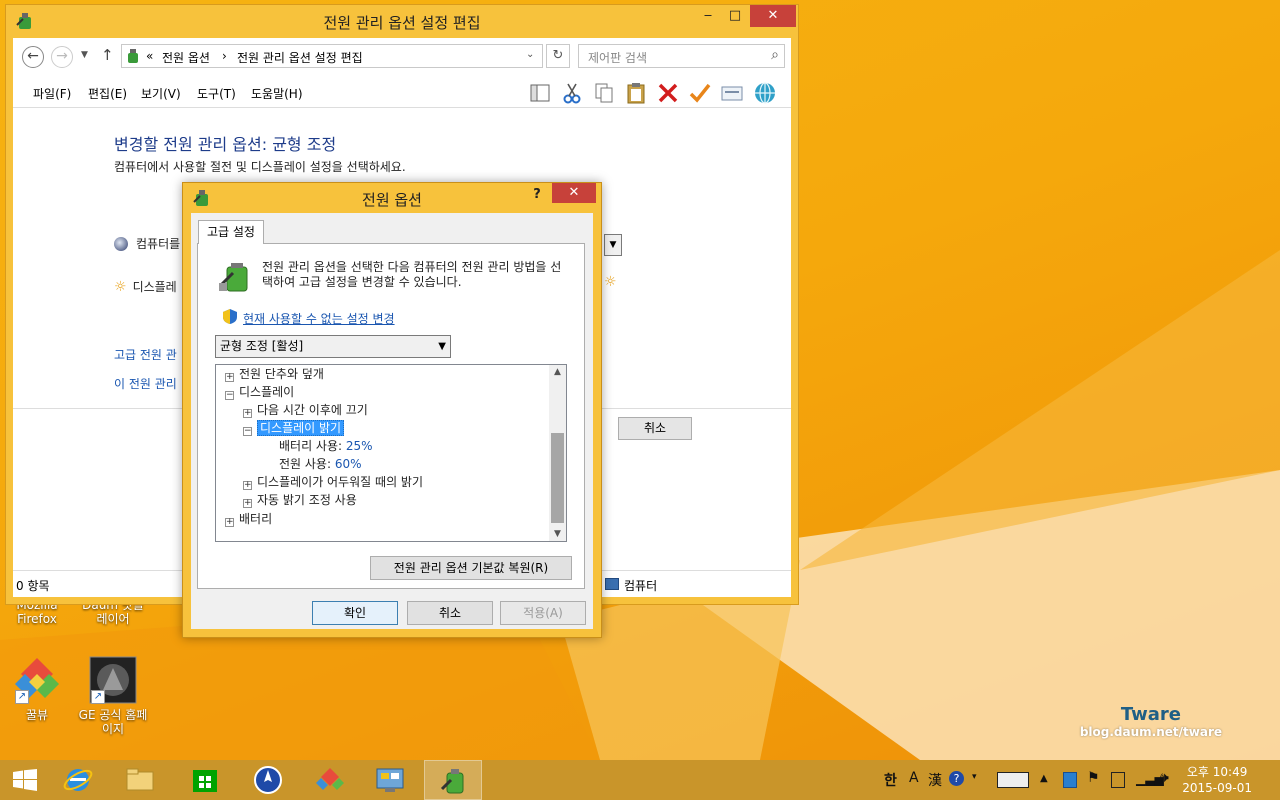 Image resolution: width=1280 pixels, height=800 pixels. What do you see at coordinates (300, 57) in the screenshot?
I see `breadcrumb-edit-plan: 전원 관리 옵션 설정 편집` at bounding box center [300, 57].